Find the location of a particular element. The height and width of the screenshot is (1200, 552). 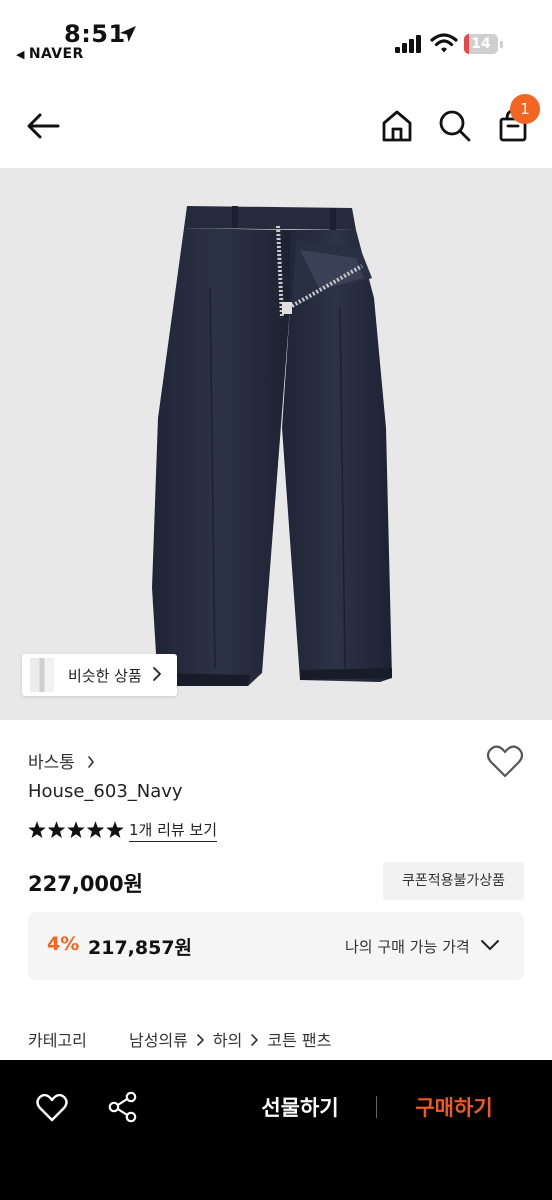

category-item: 남성의류 is located at coordinates (158, 1040).